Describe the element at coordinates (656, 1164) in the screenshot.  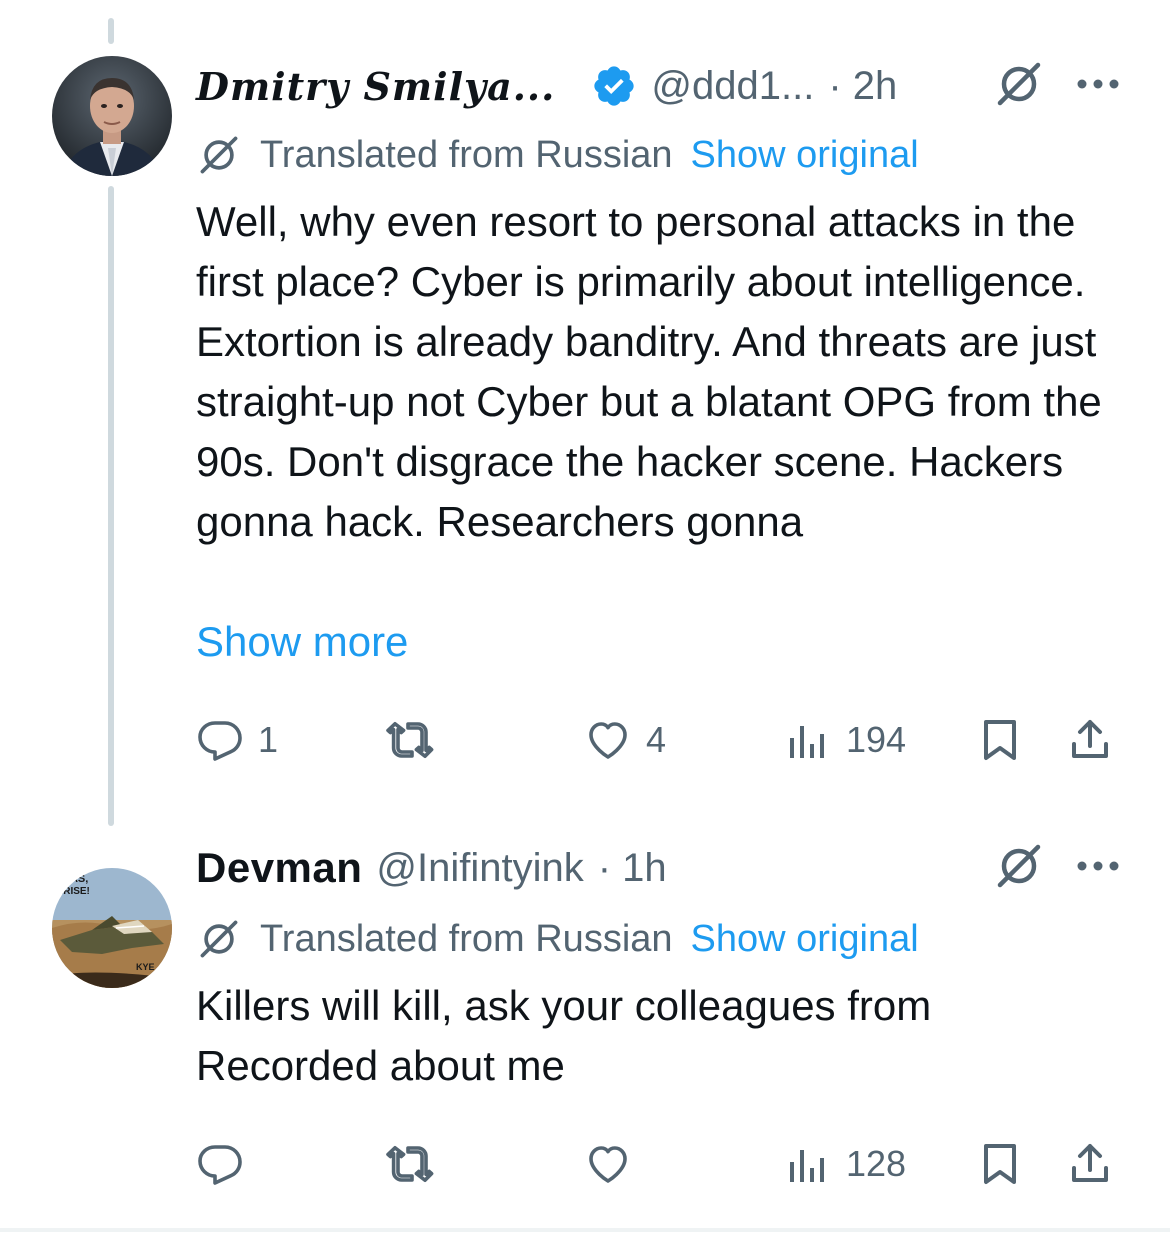
I see `tweet-actions: 128` at that location.